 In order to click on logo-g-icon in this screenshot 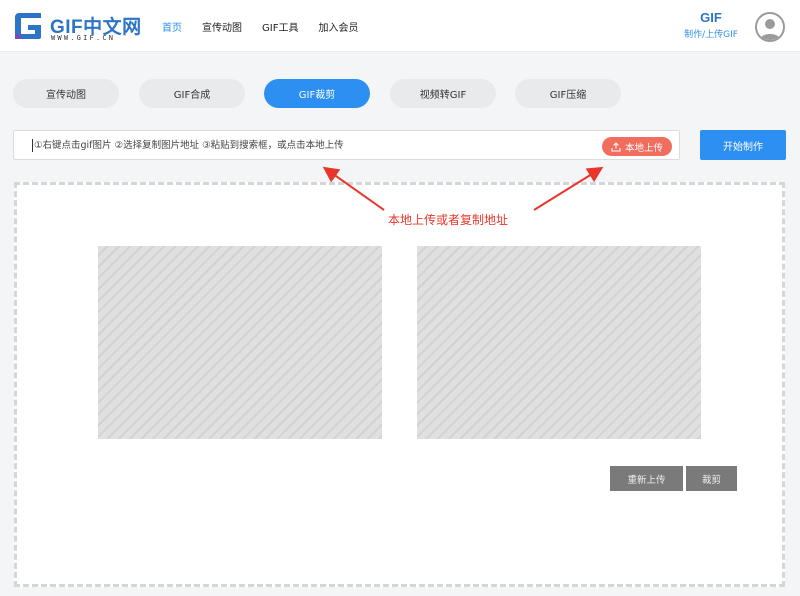, I will do `click(28, 26)`.